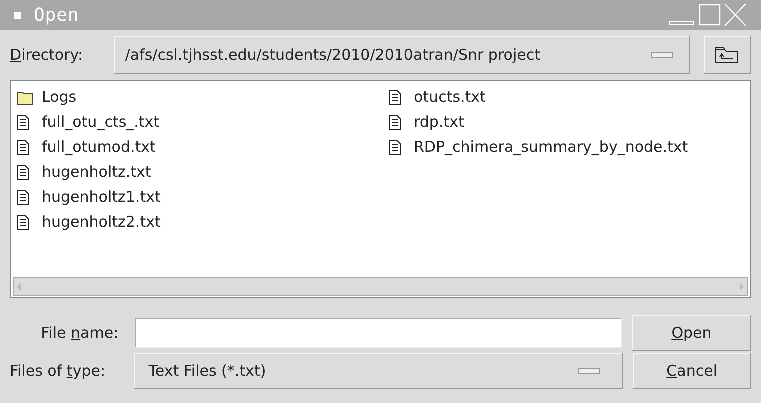 This screenshot has width=761, height=403. What do you see at coordinates (378, 333) in the screenshot?
I see `file-name-field` at bounding box center [378, 333].